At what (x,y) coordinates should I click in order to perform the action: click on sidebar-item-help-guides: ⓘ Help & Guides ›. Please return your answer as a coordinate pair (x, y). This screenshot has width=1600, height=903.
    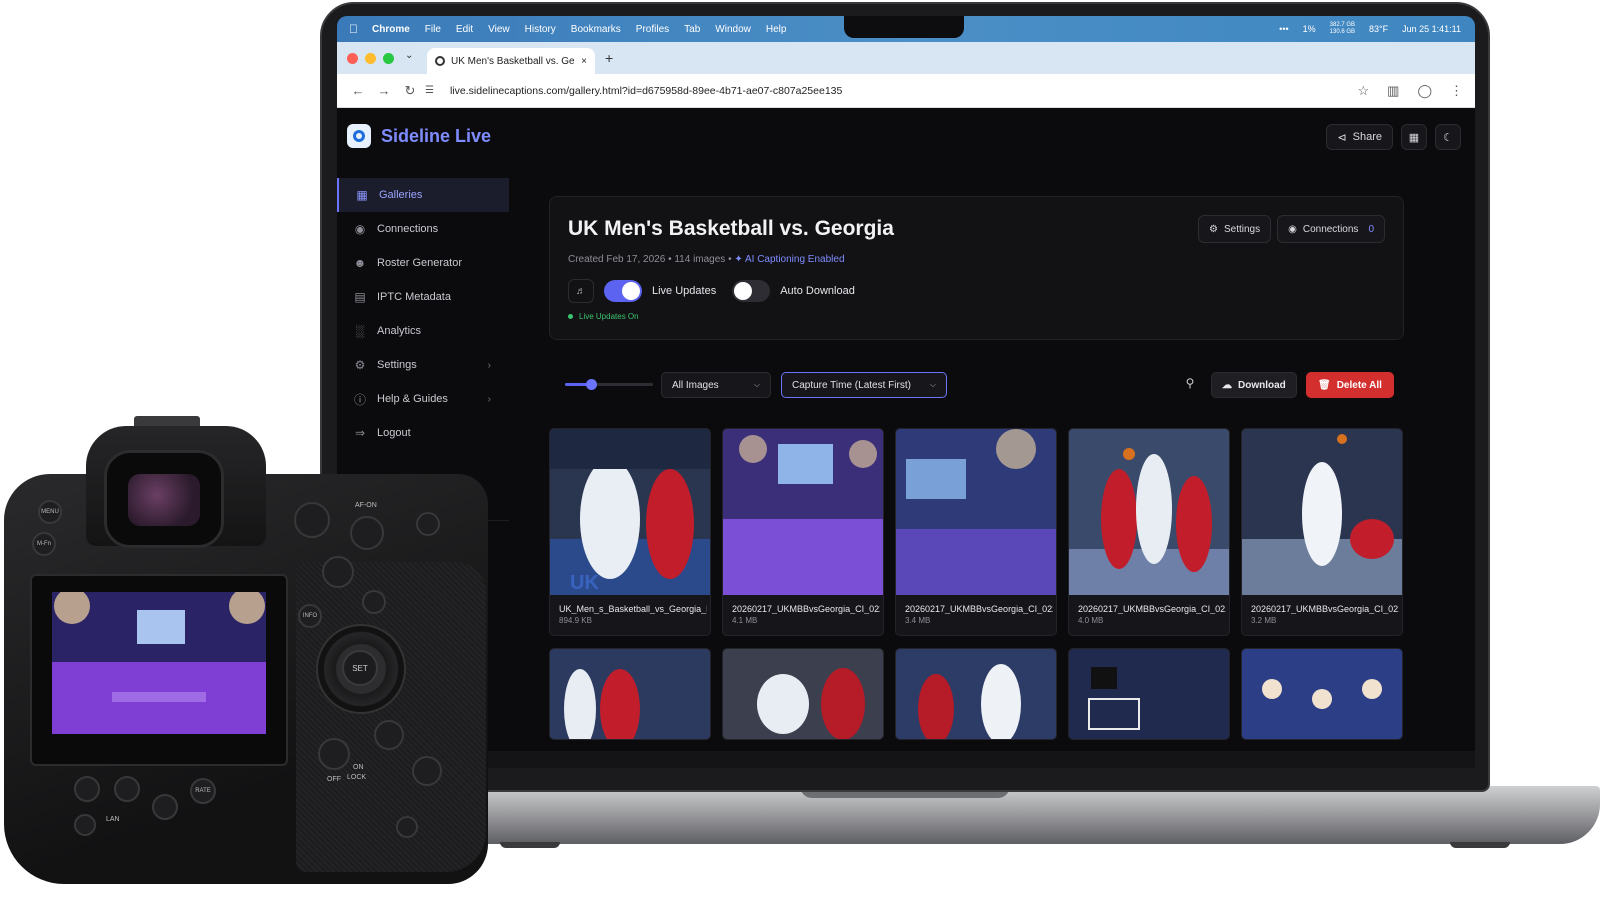
    Looking at the image, I should click on (423, 399).